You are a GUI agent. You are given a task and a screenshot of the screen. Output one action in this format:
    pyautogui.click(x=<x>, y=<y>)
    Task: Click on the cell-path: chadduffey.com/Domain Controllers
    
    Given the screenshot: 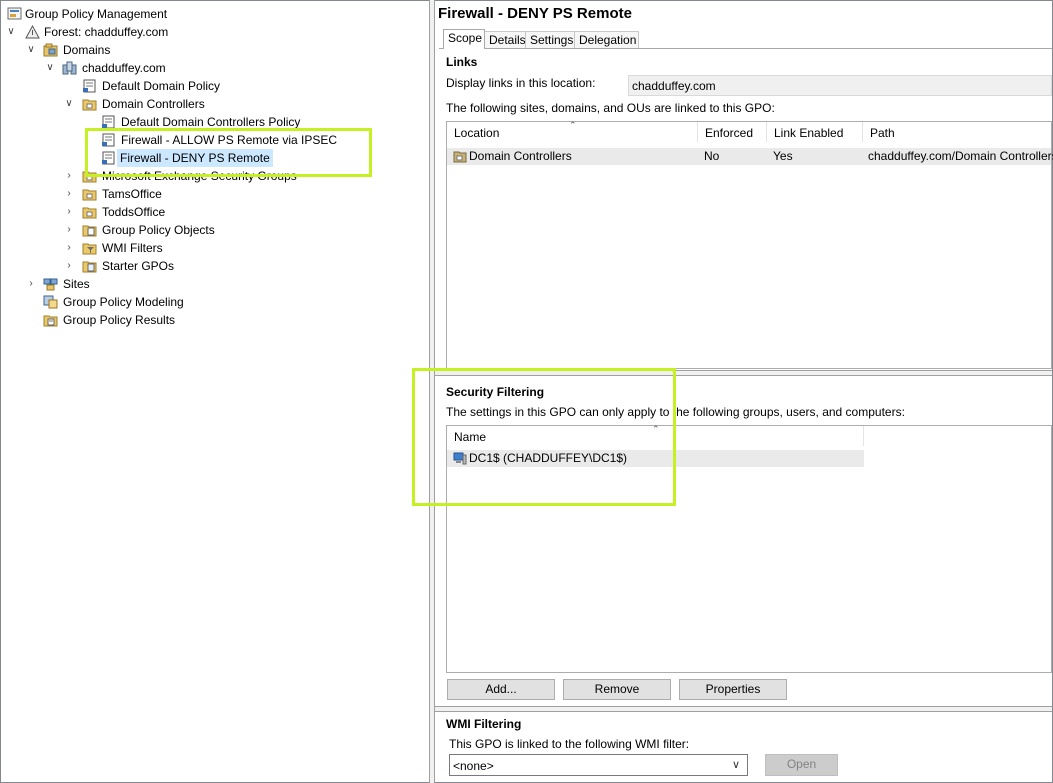 What is the action you would take?
    pyautogui.click(x=960, y=156)
    